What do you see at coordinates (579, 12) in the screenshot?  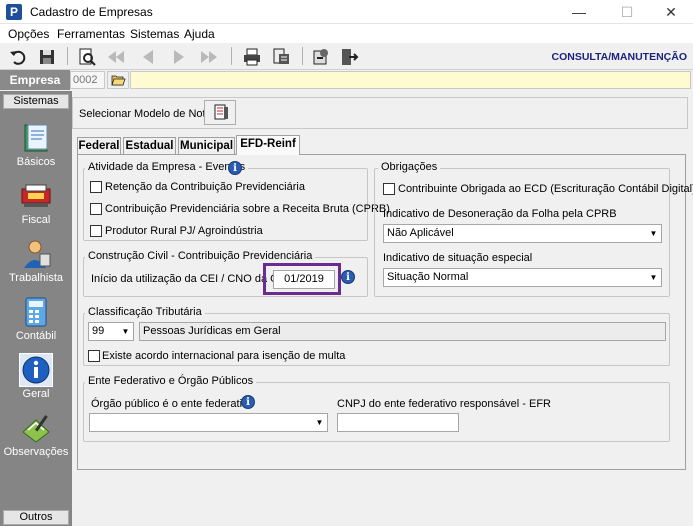 I see `minimize-button: —` at bounding box center [579, 12].